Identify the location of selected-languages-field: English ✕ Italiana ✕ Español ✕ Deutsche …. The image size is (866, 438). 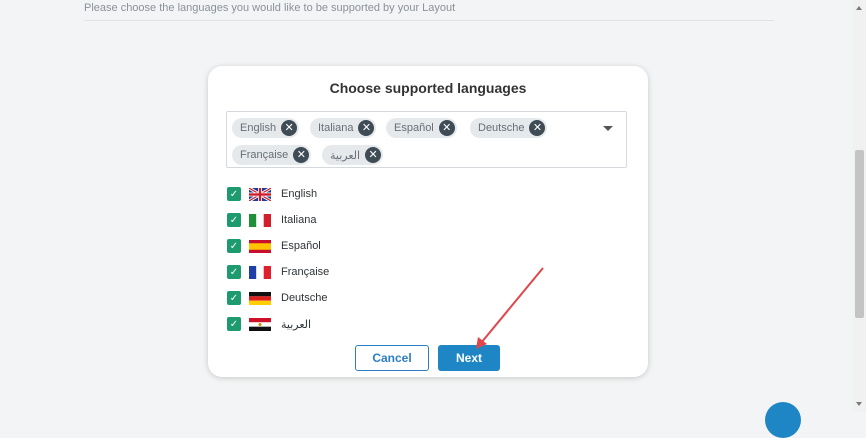
(426, 139).